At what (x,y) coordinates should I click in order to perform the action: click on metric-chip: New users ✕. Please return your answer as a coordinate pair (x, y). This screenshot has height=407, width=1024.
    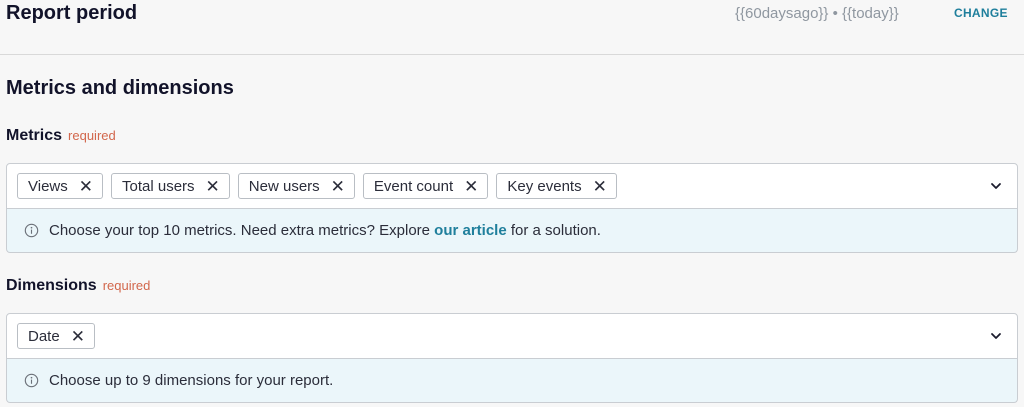
    Looking at the image, I should click on (296, 186).